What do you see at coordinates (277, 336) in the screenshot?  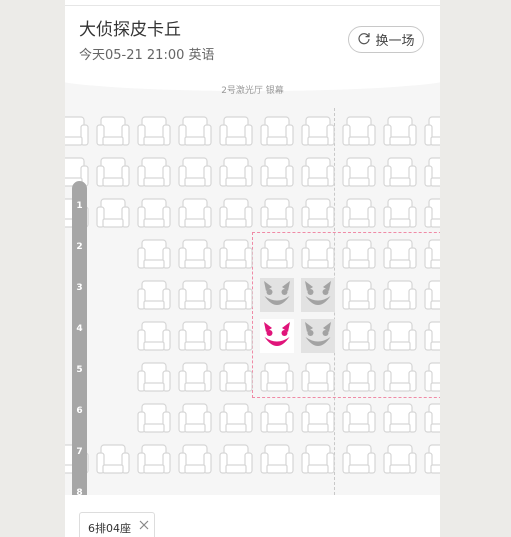 I see `seat-selected` at bounding box center [277, 336].